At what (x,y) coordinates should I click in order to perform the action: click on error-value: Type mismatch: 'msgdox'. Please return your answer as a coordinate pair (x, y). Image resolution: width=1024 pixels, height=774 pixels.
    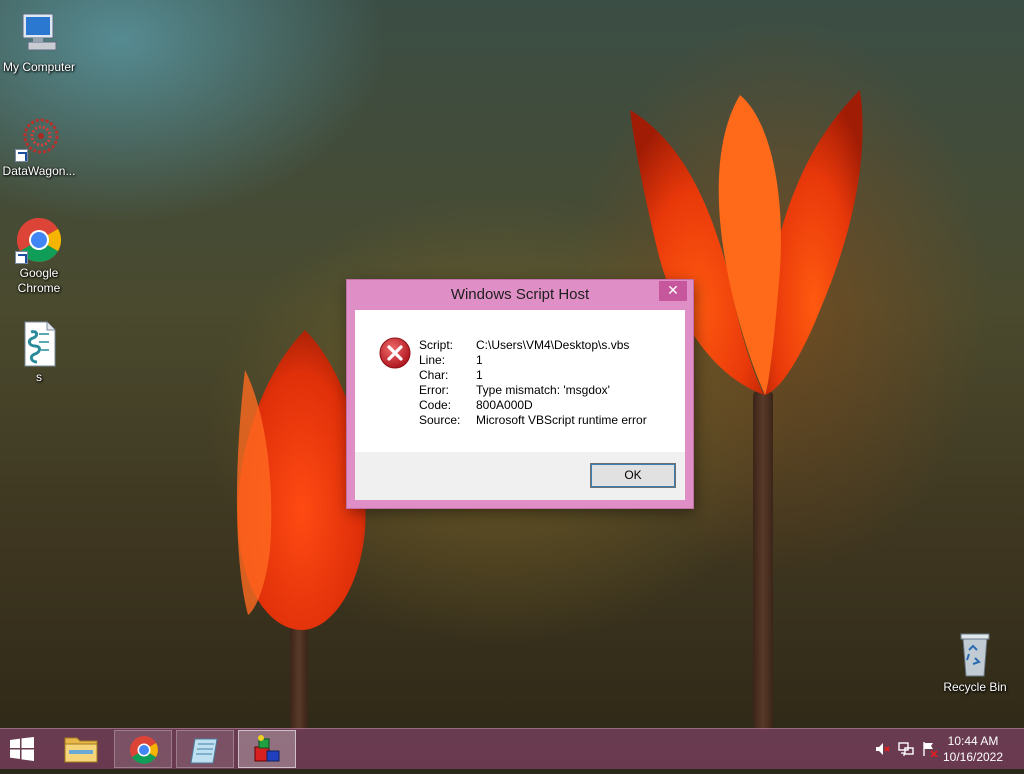
    Looking at the image, I should click on (543, 390).